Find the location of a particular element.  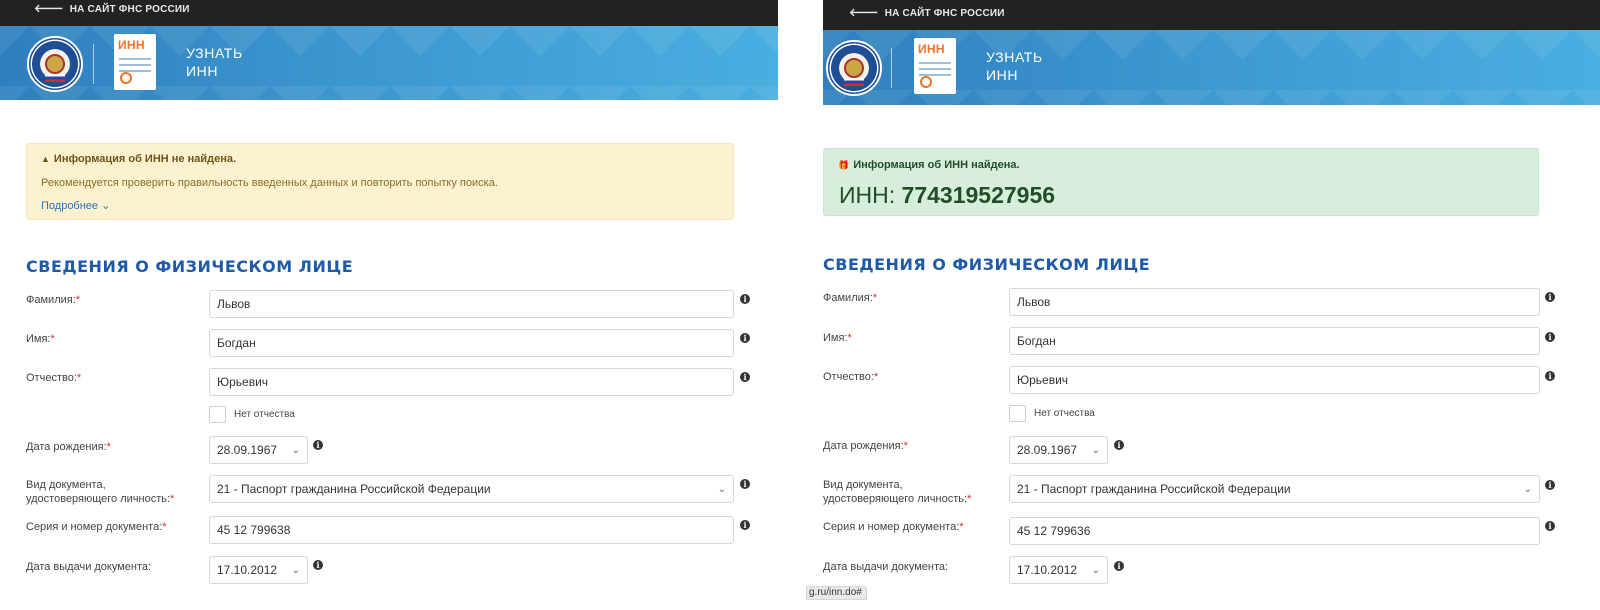

doc-number-input: 45 12 799638 is located at coordinates (471, 530).